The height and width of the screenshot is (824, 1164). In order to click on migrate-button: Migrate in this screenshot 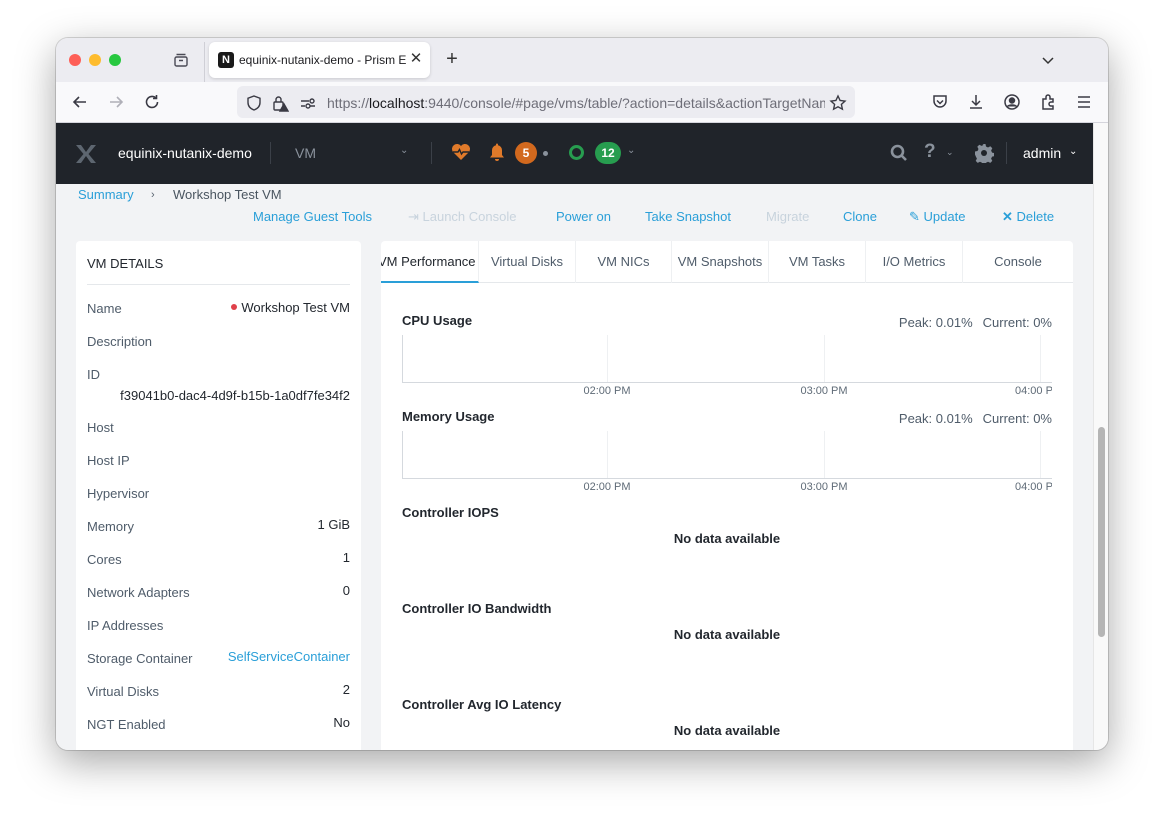, I will do `click(787, 216)`.